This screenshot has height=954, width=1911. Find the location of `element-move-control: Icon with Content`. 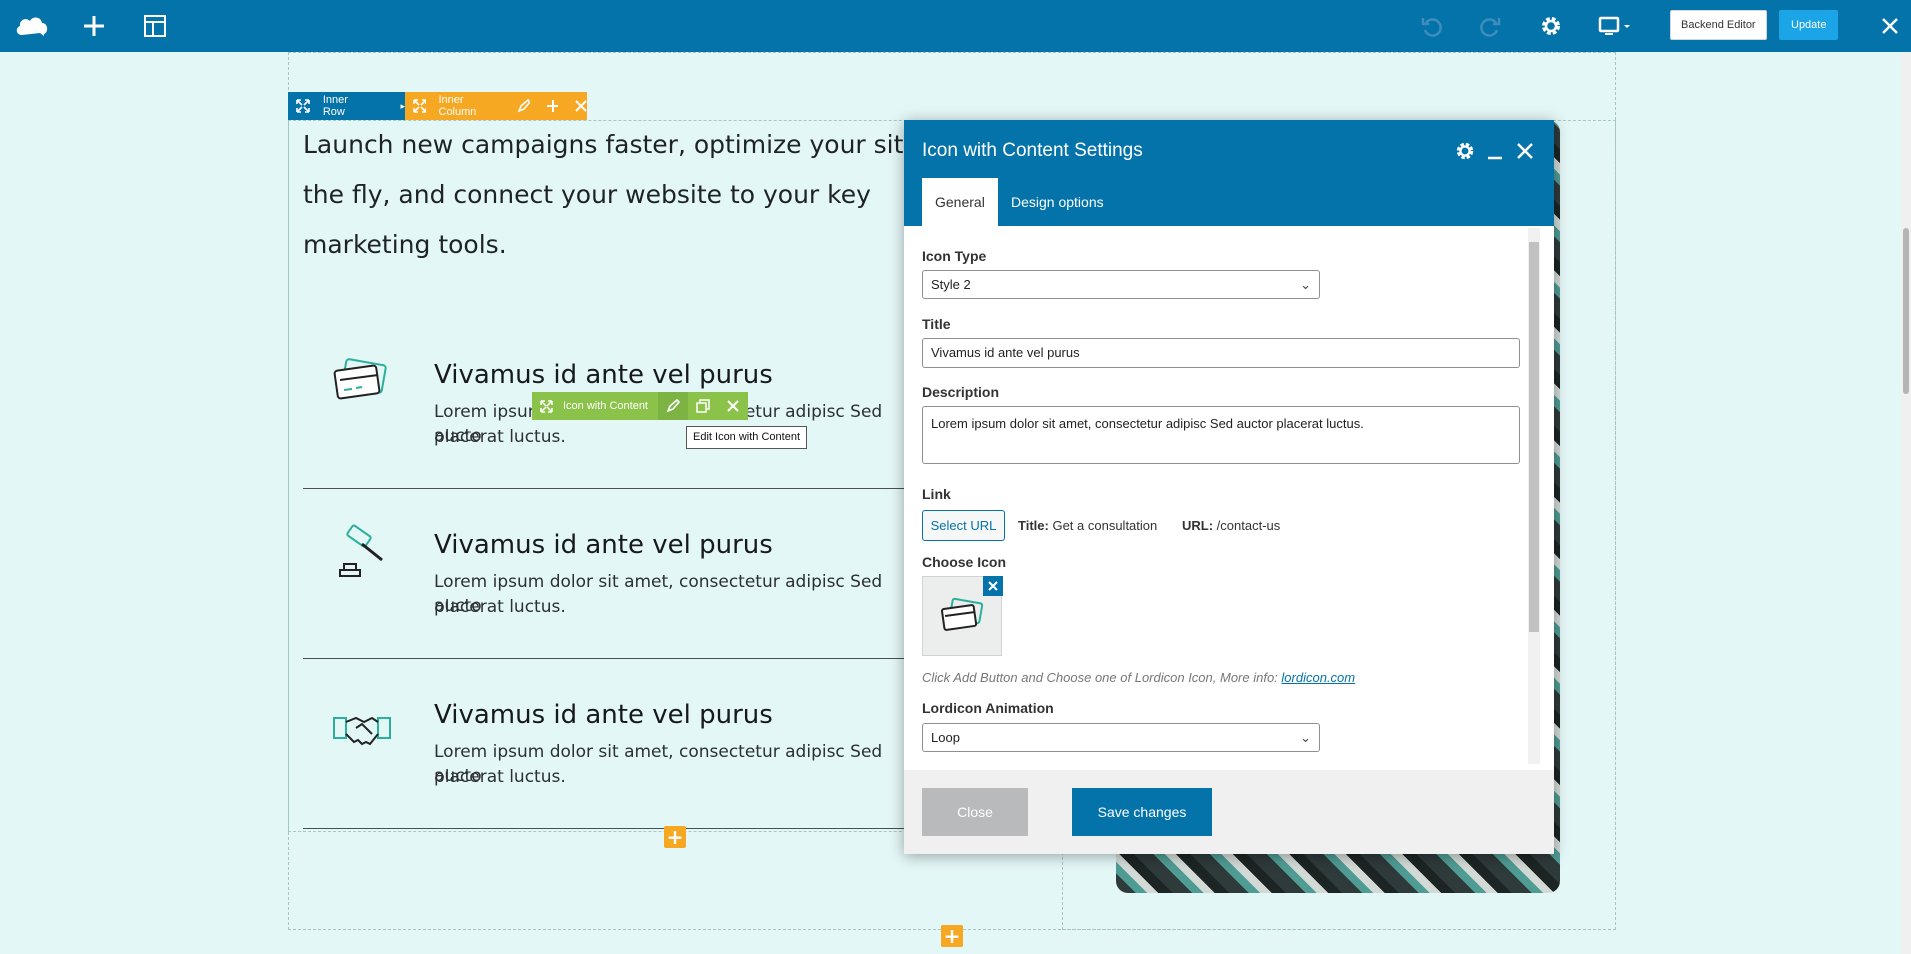

element-move-control: Icon with Content is located at coordinates (595, 406).